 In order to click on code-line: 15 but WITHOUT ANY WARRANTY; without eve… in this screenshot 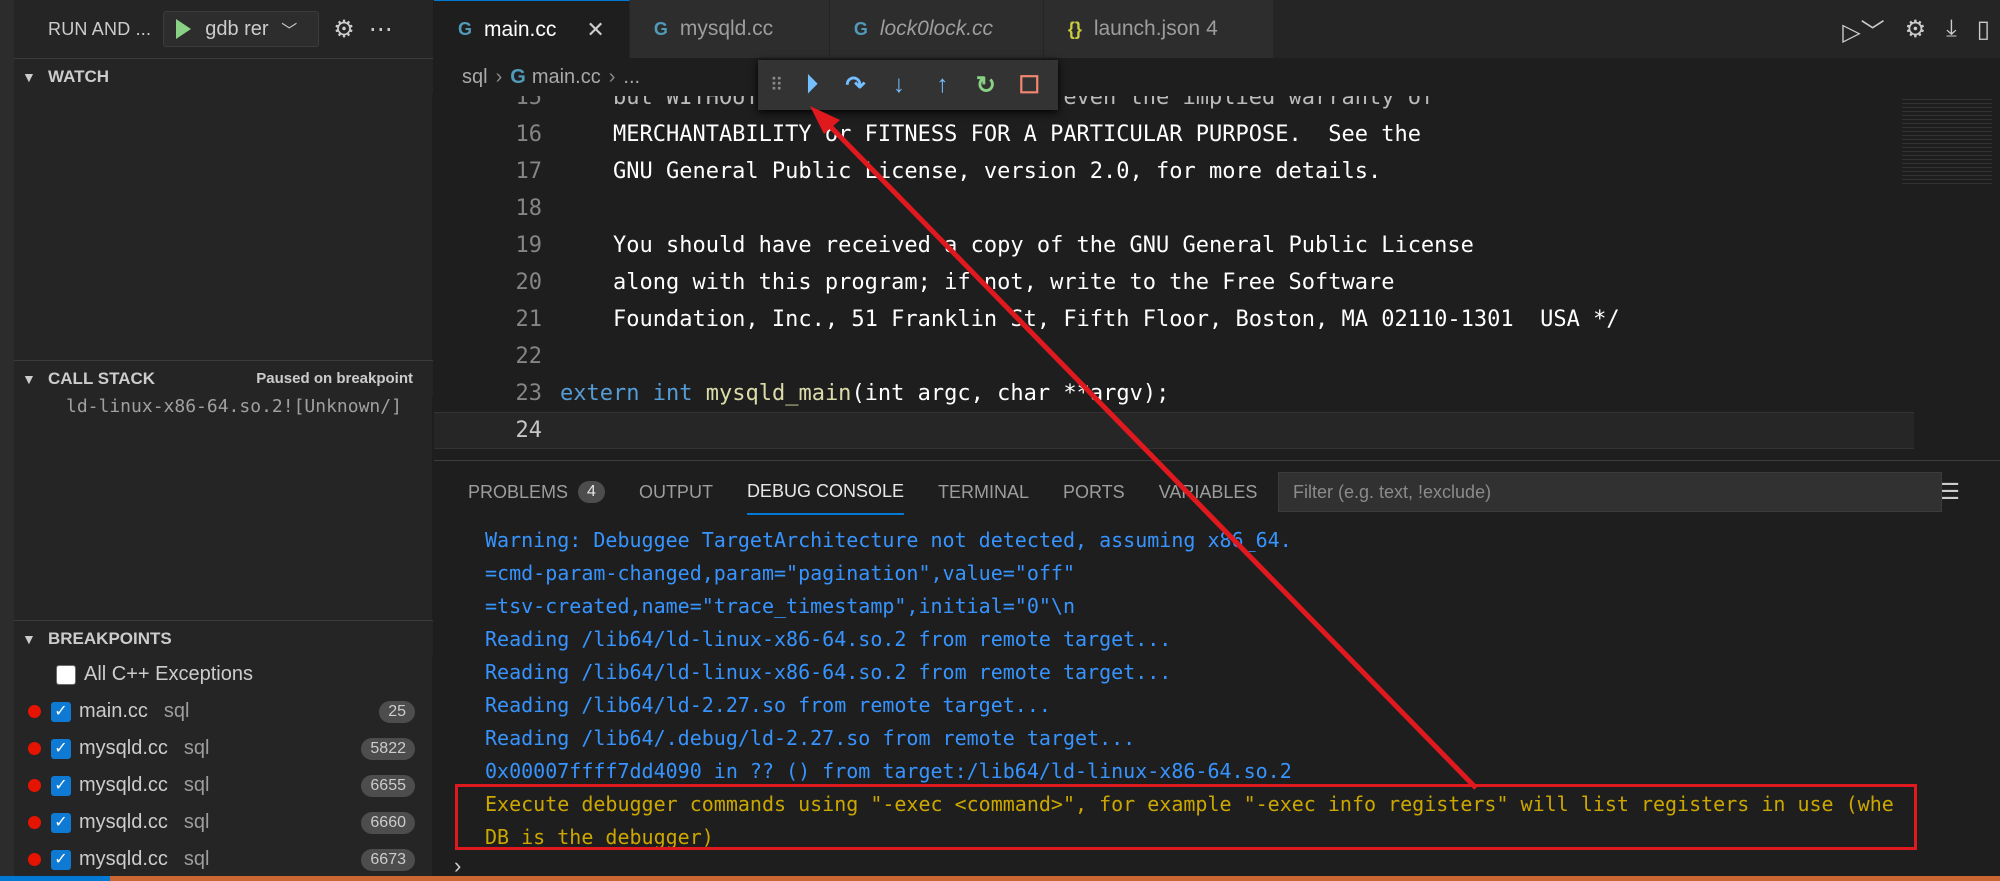, I will do `click(975, 103)`.